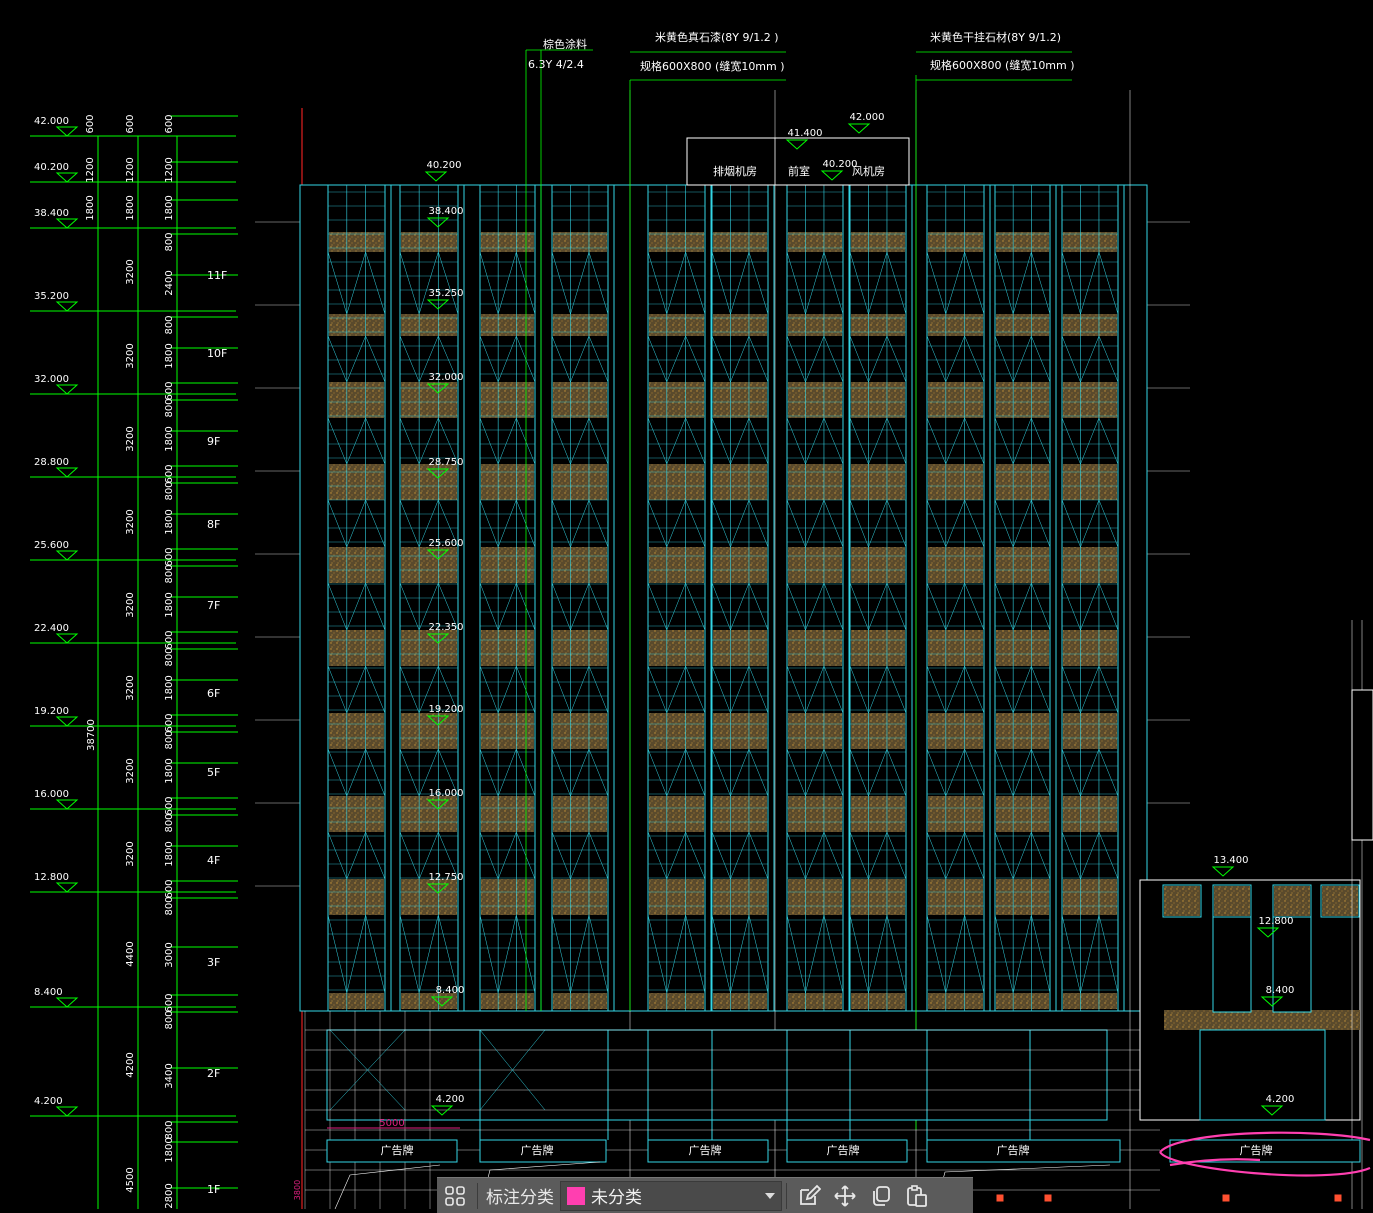 Image resolution: width=1373 pixels, height=1213 pixels. What do you see at coordinates (446, 793) in the screenshot?
I see `facade-elevation-label: 16.000` at bounding box center [446, 793].